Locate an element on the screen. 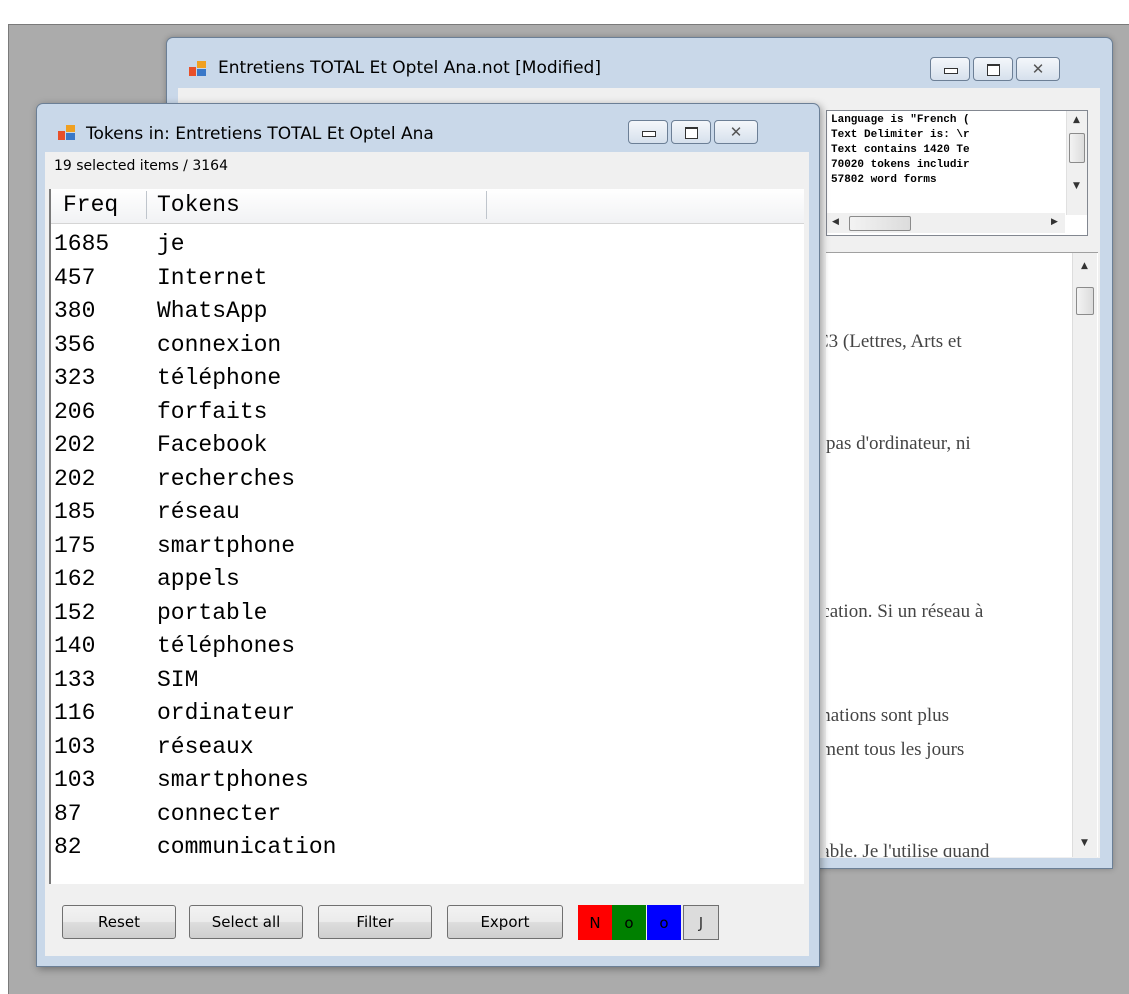 This screenshot has width=1129, height=994. row-token: ordinateur is located at coordinates (226, 713).